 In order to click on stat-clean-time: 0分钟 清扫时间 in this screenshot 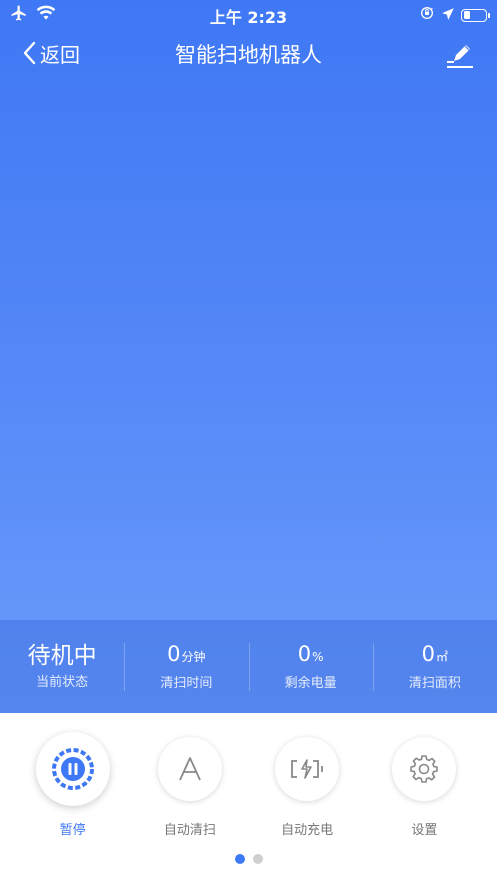, I will do `click(186, 667)`.